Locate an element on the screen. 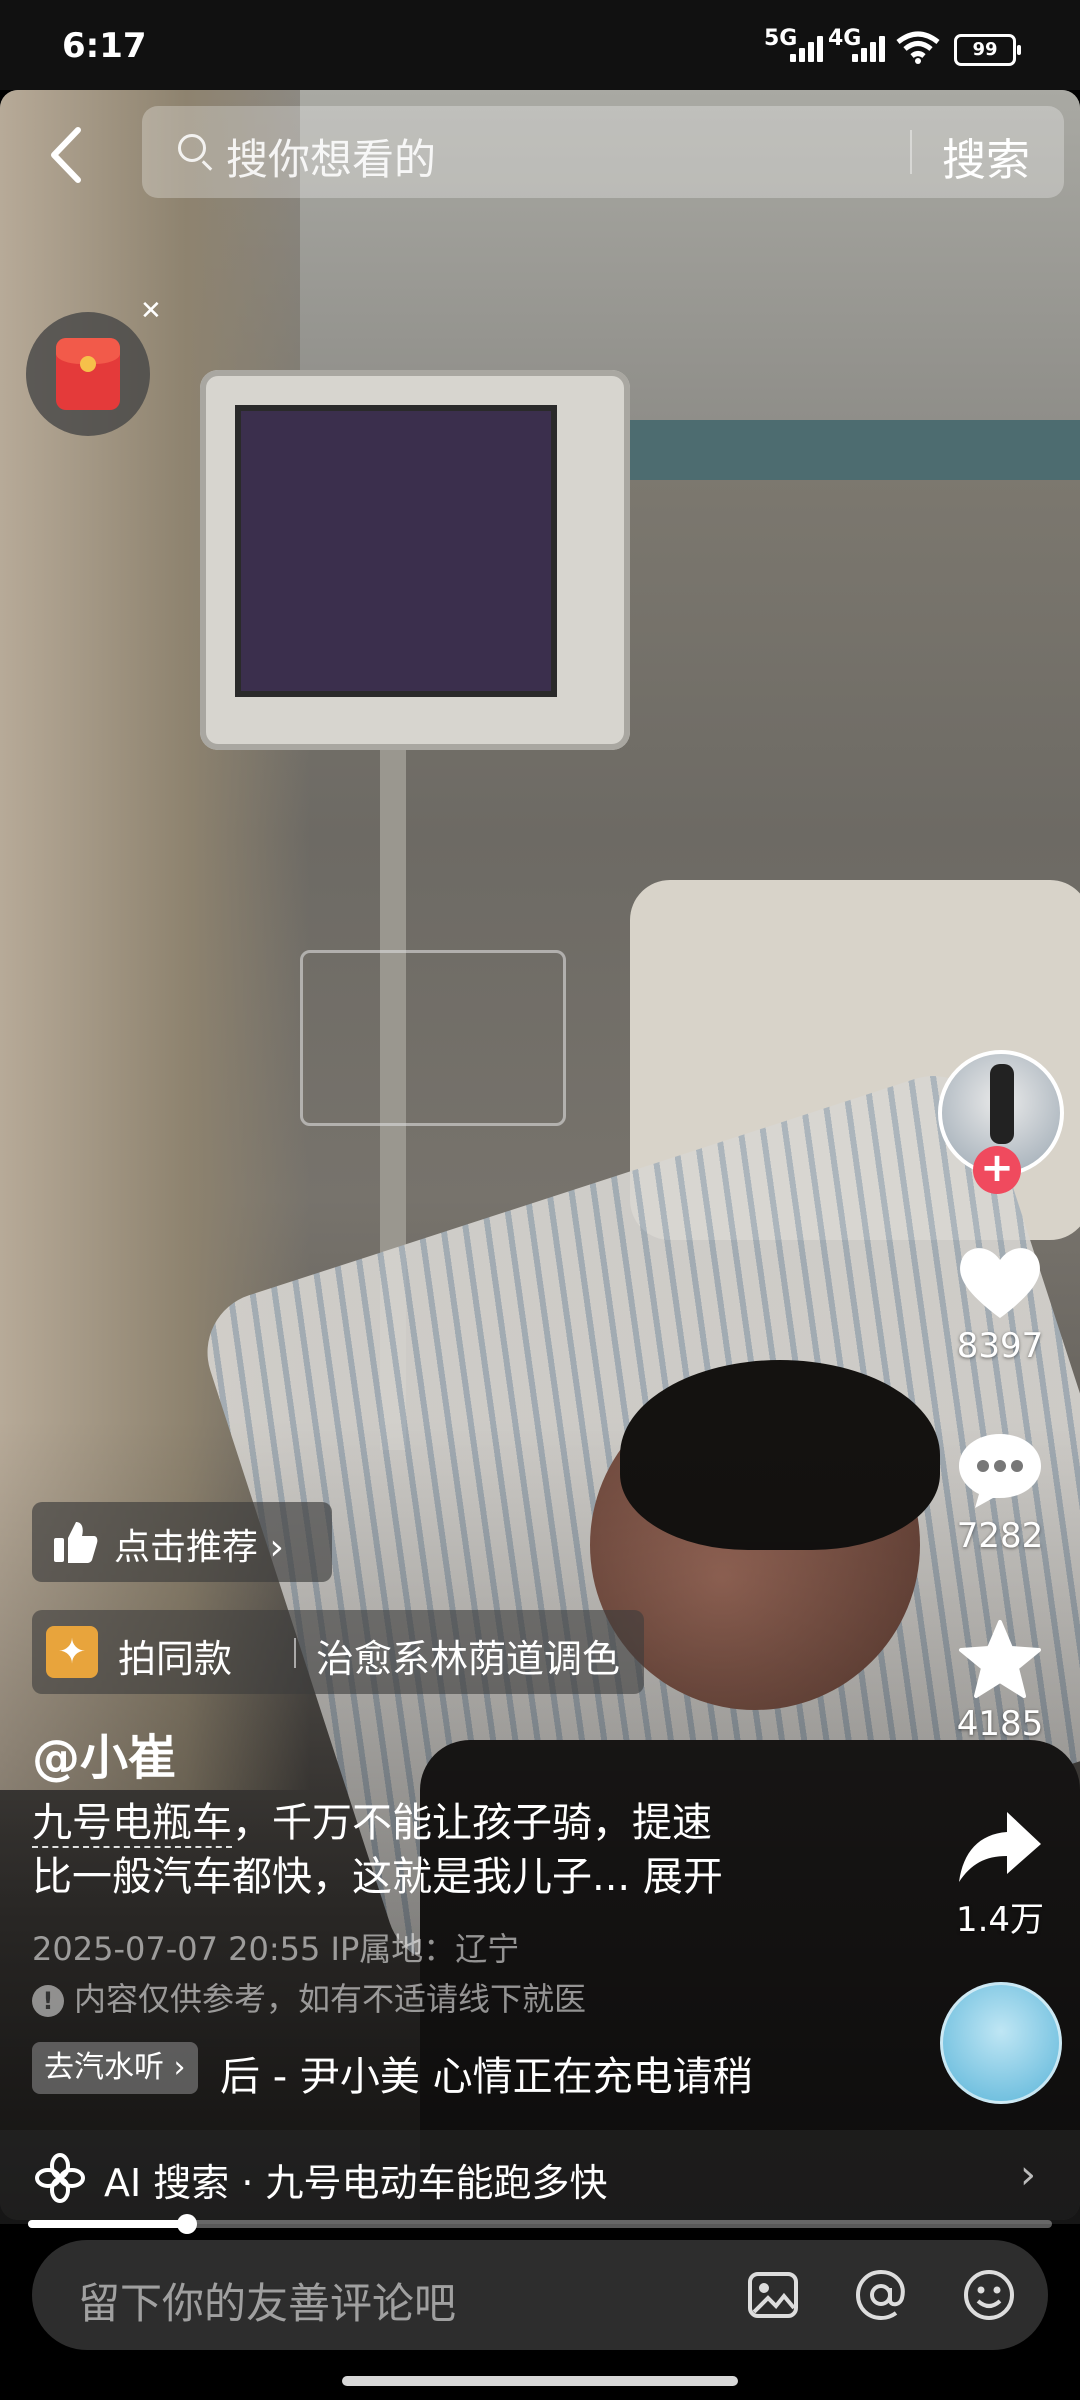 Image resolution: width=1080 pixels, height=2400 pixels. description-text: ，千万不能让孩子骑，提速 is located at coordinates (472, 1823).